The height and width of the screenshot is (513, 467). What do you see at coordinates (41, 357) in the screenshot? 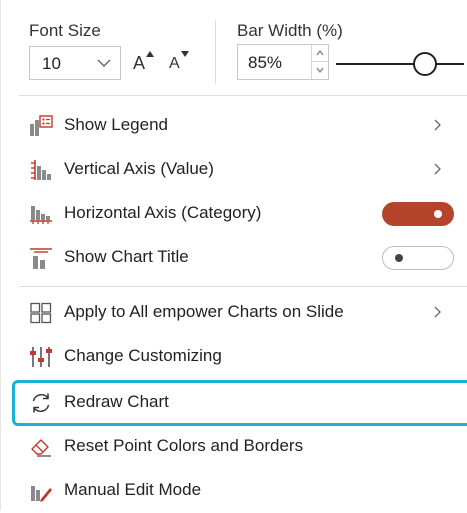
I see `sliders-icon` at bounding box center [41, 357].